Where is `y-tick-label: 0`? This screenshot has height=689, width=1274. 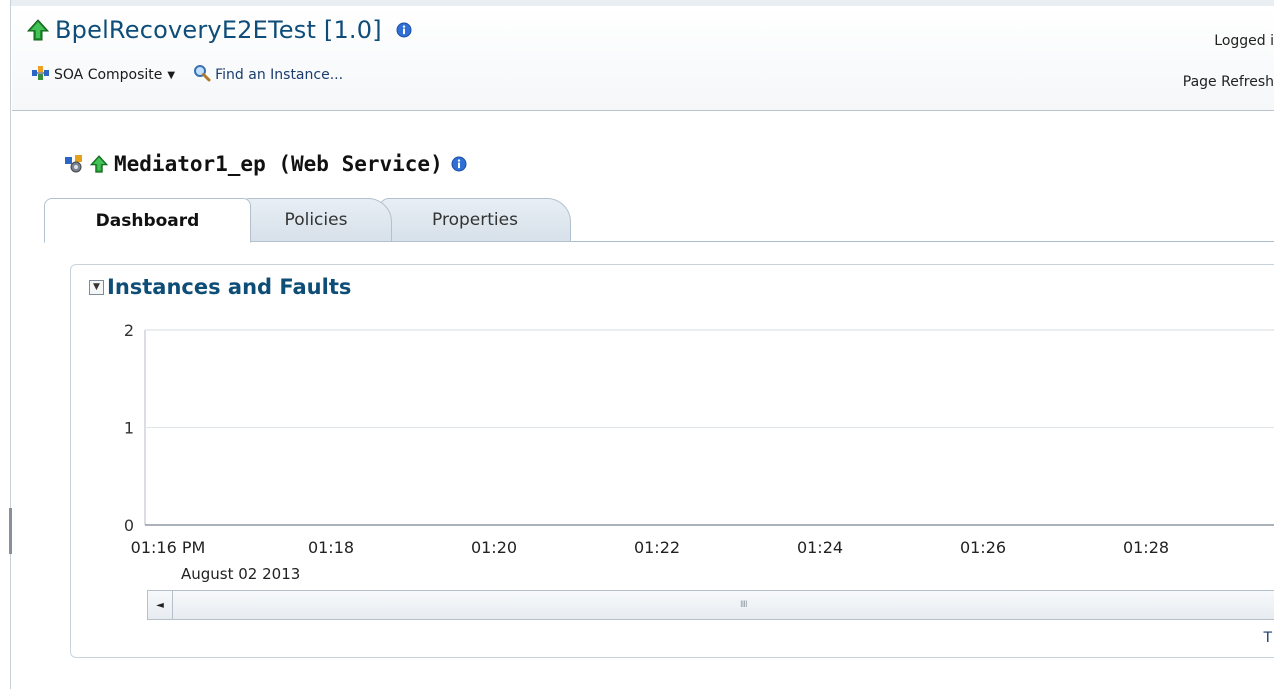
y-tick-label: 0 is located at coordinates (129, 525).